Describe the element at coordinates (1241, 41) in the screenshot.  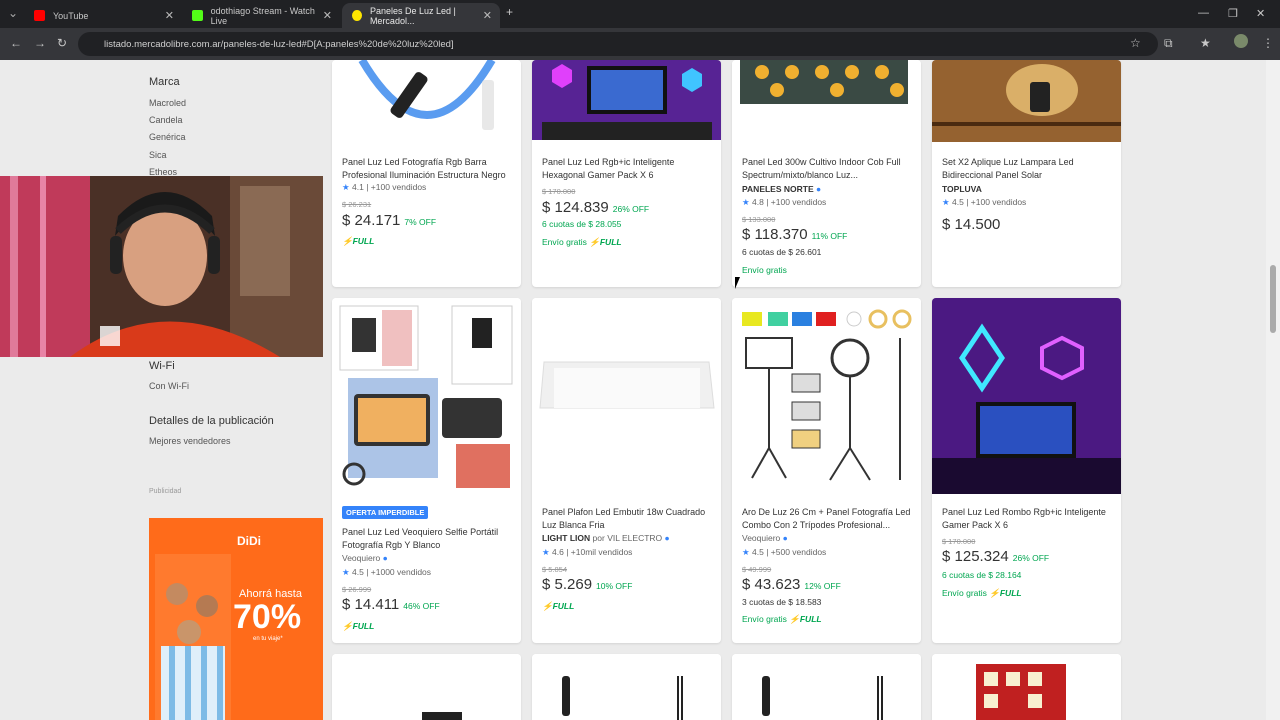
I see `profile-avatar` at that location.